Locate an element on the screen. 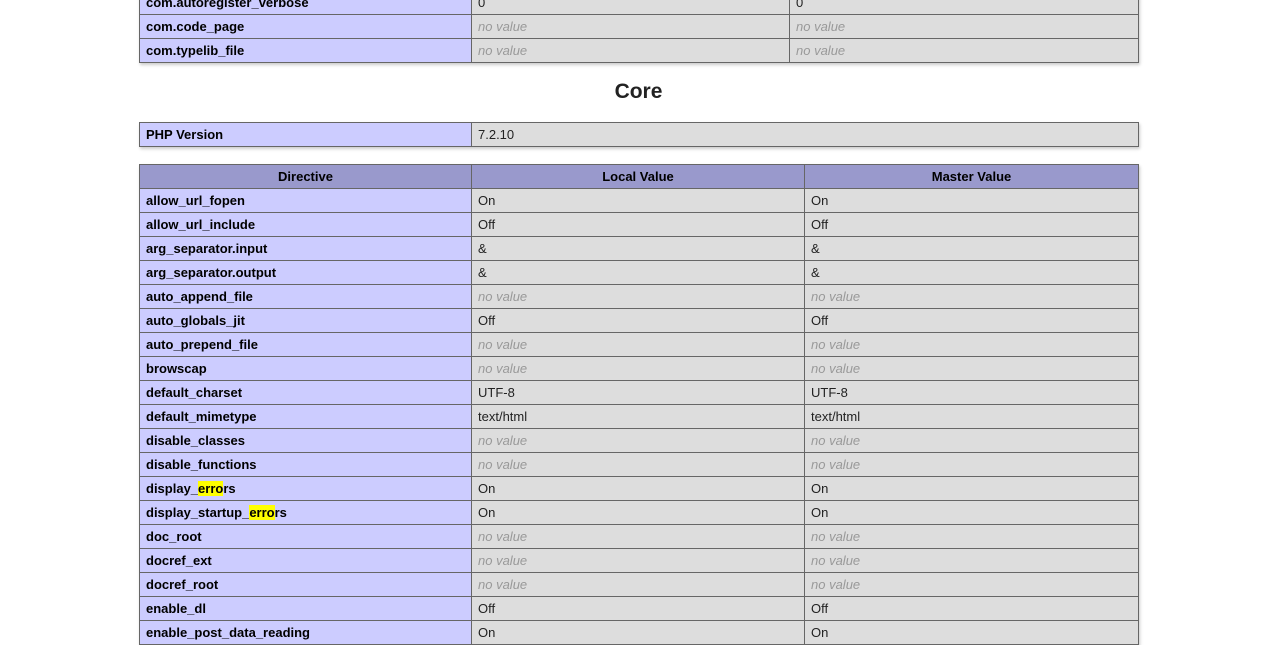  table-row: allow_url_fopen On On is located at coordinates (639, 200).